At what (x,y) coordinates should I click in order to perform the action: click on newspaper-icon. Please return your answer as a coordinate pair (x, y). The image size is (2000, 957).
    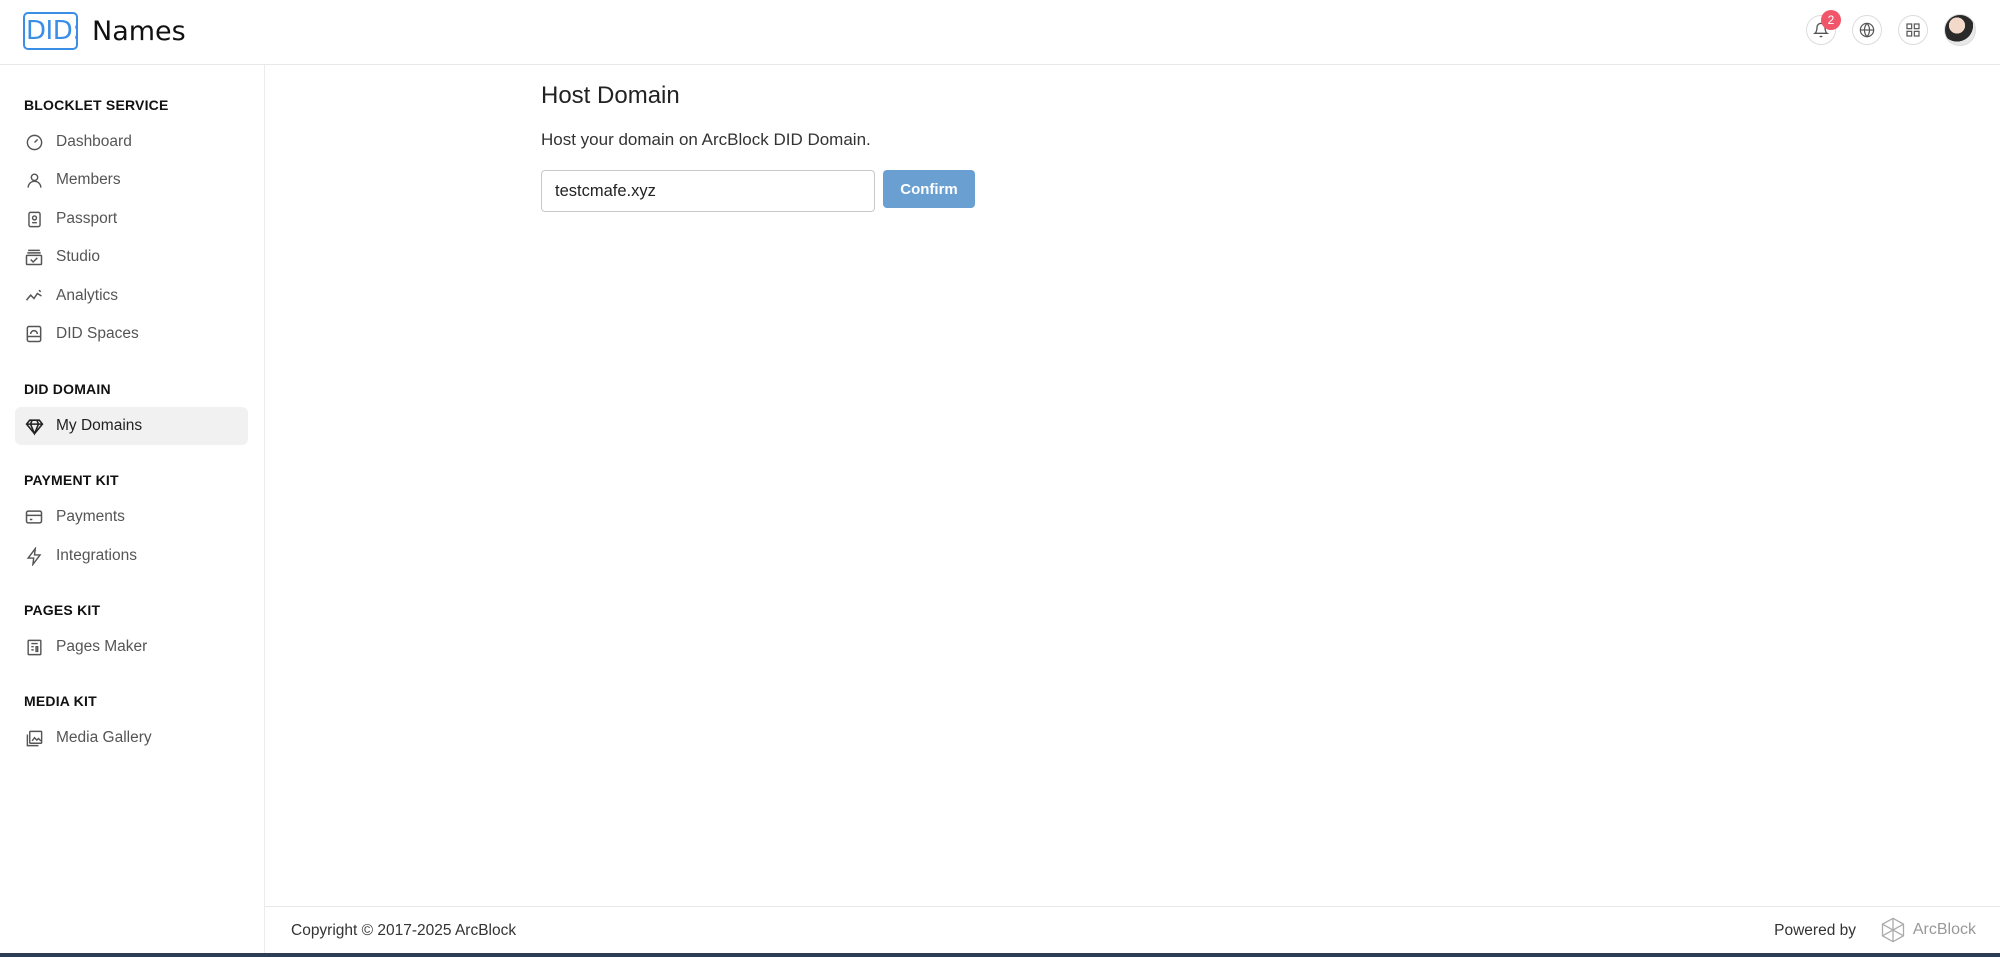
    Looking at the image, I should click on (34, 647).